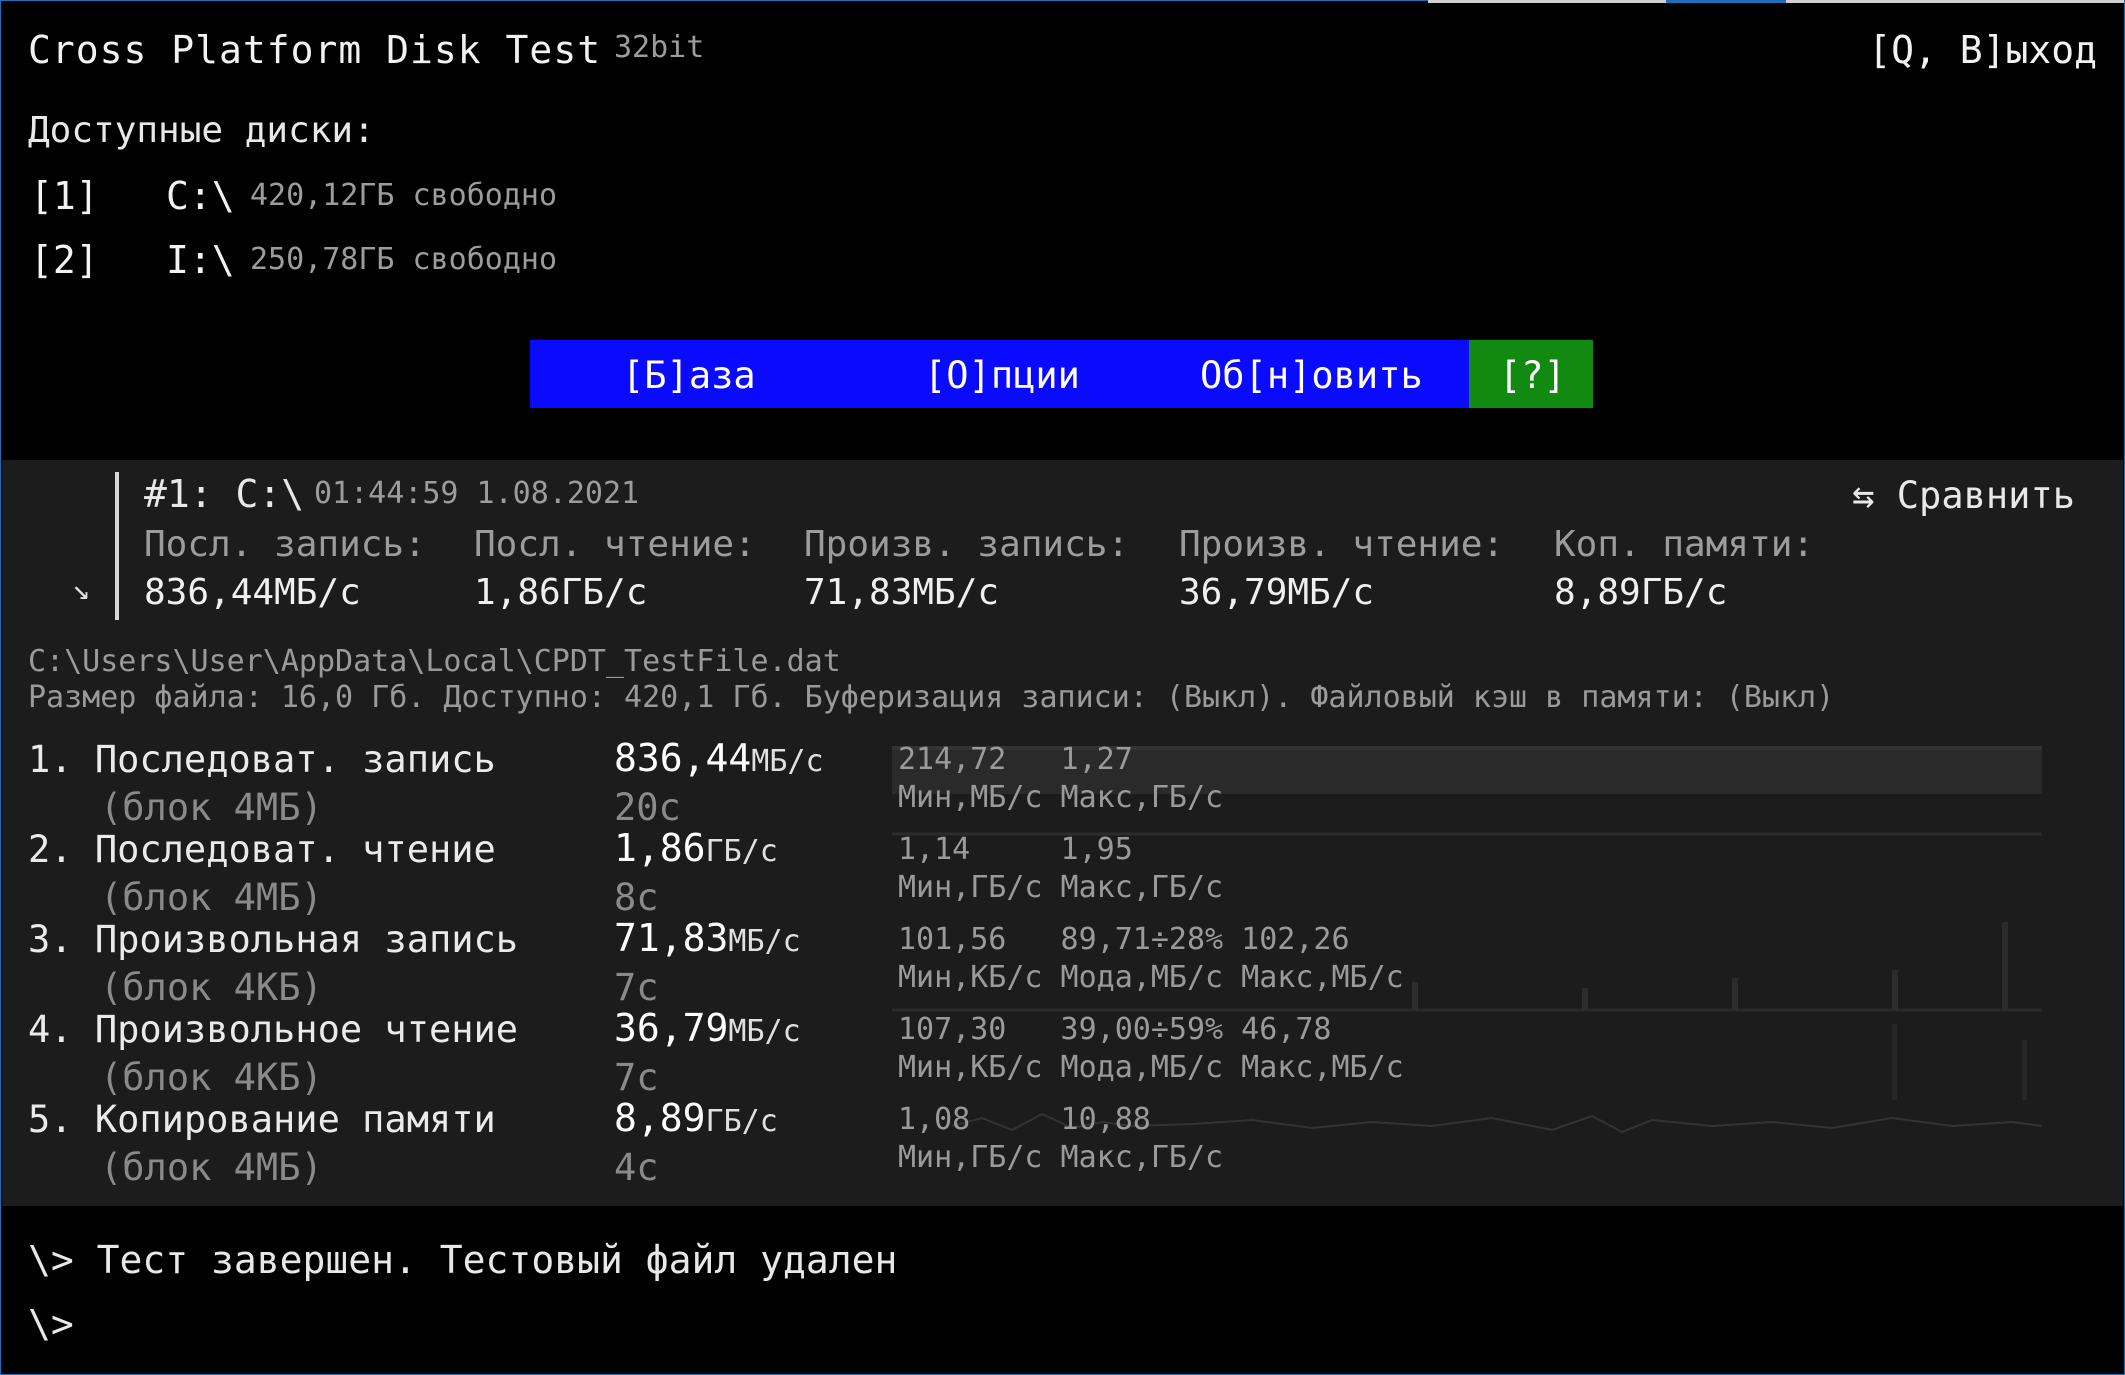  What do you see at coordinates (647, 807) in the screenshot?
I see `test-duration-seq-write: 20с` at bounding box center [647, 807].